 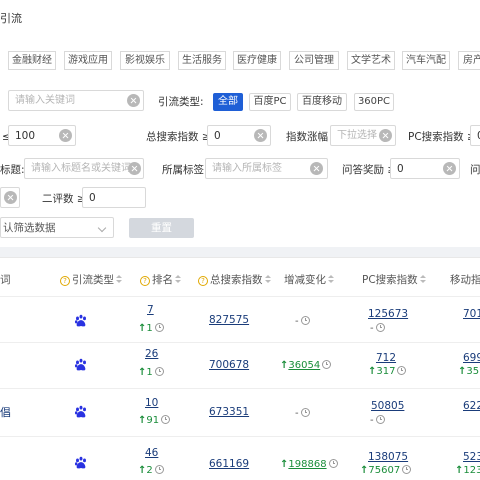 I want to click on traffic-type-baidu-pc: 百度PC, so click(x=270, y=102).